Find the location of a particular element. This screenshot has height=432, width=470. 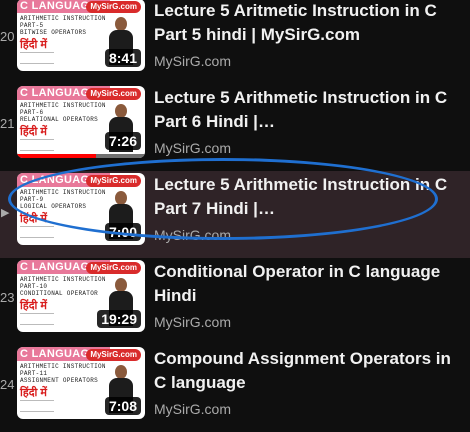

thumb-line: PART-9 is located at coordinates (32, 199).